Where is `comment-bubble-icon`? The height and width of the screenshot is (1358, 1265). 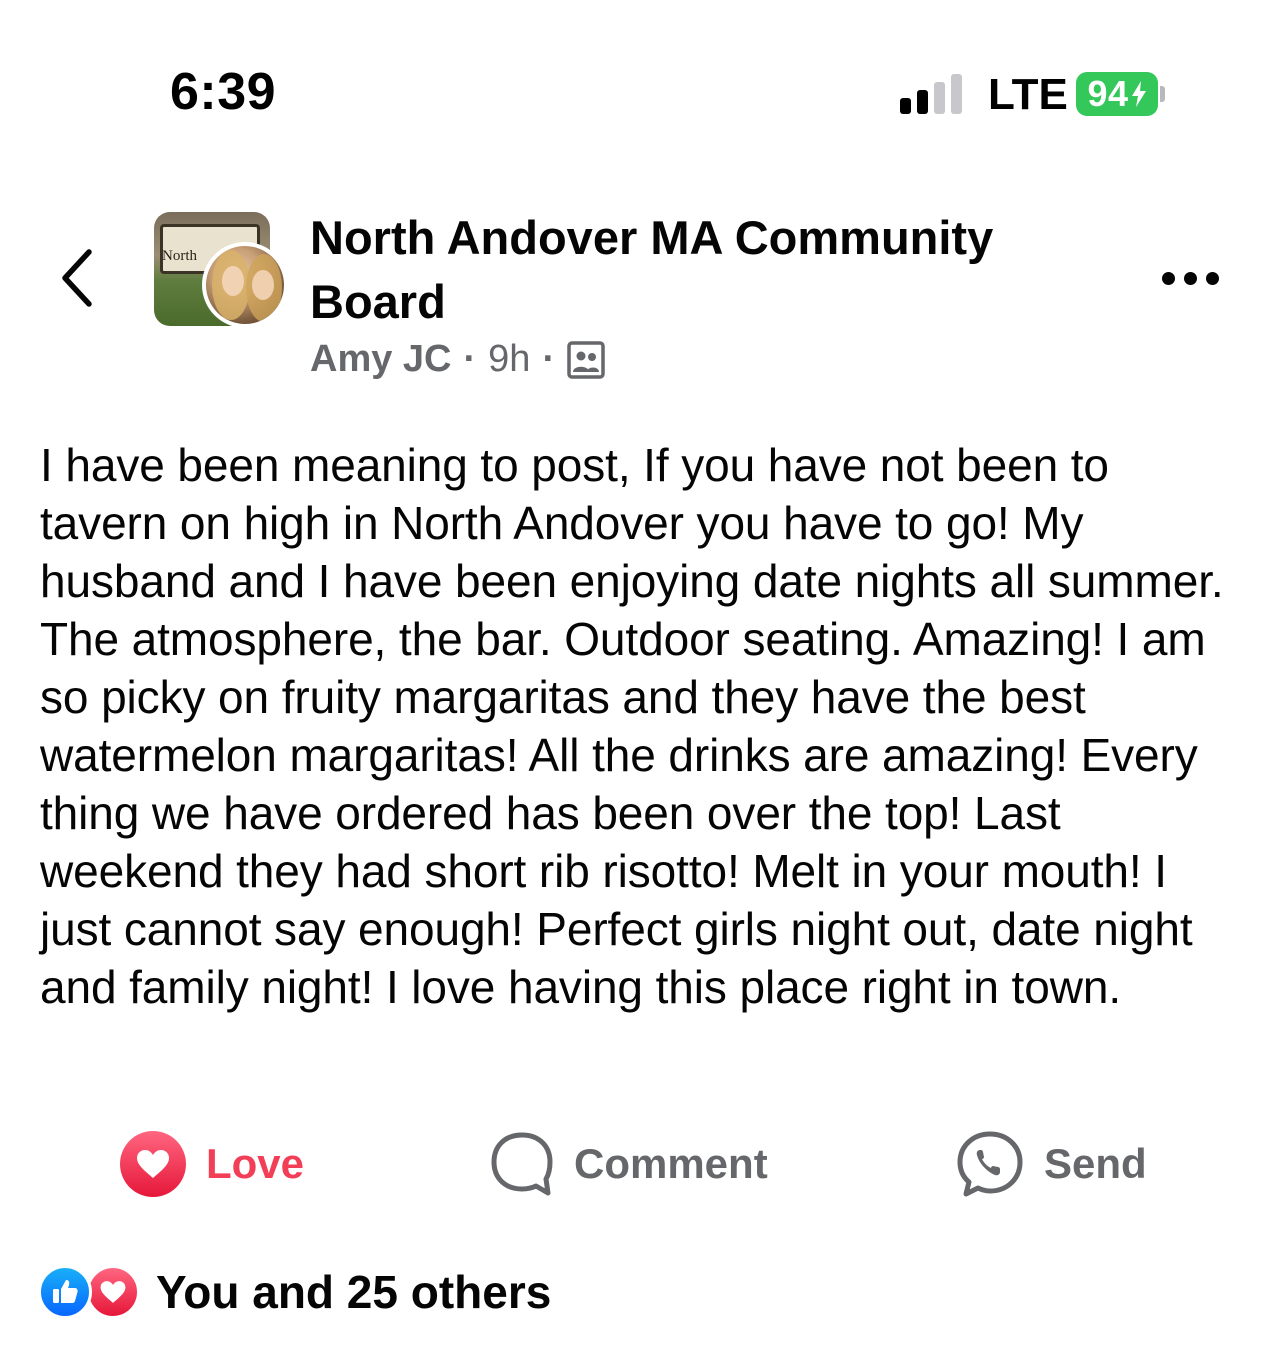 comment-bubble-icon is located at coordinates (522, 1164).